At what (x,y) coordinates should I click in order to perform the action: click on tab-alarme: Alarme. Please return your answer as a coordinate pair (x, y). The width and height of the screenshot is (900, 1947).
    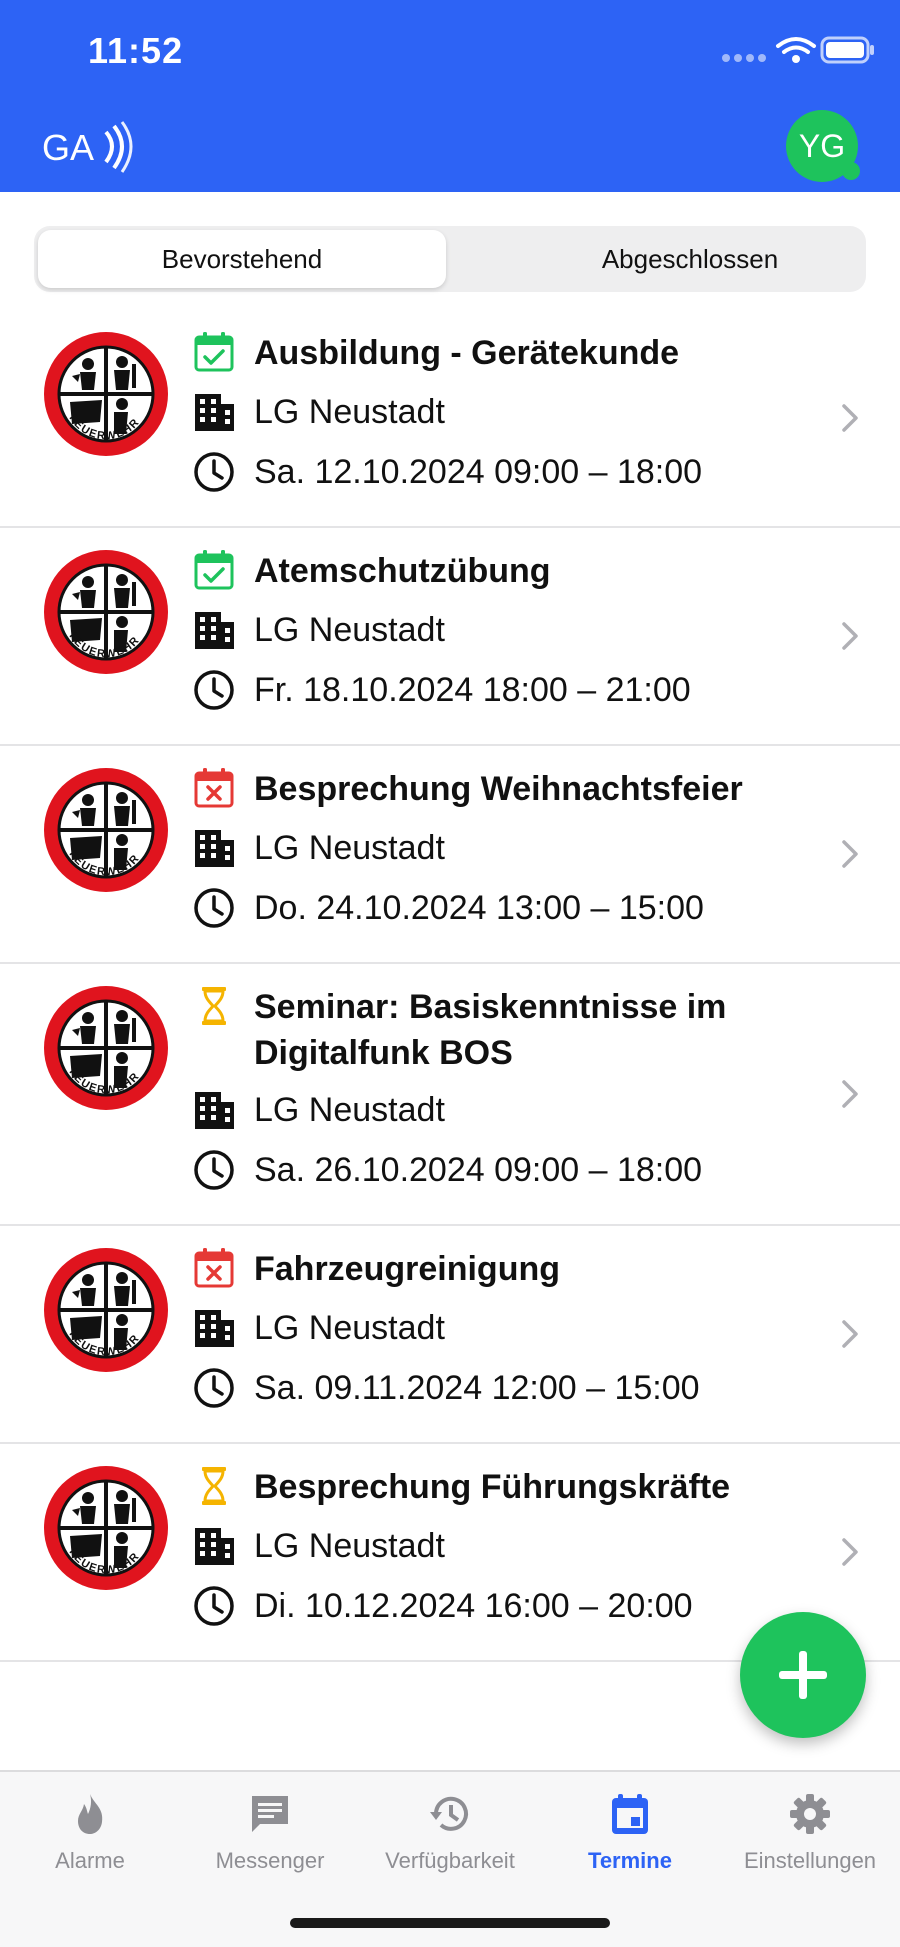
    Looking at the image, I should click on (90, 1832).